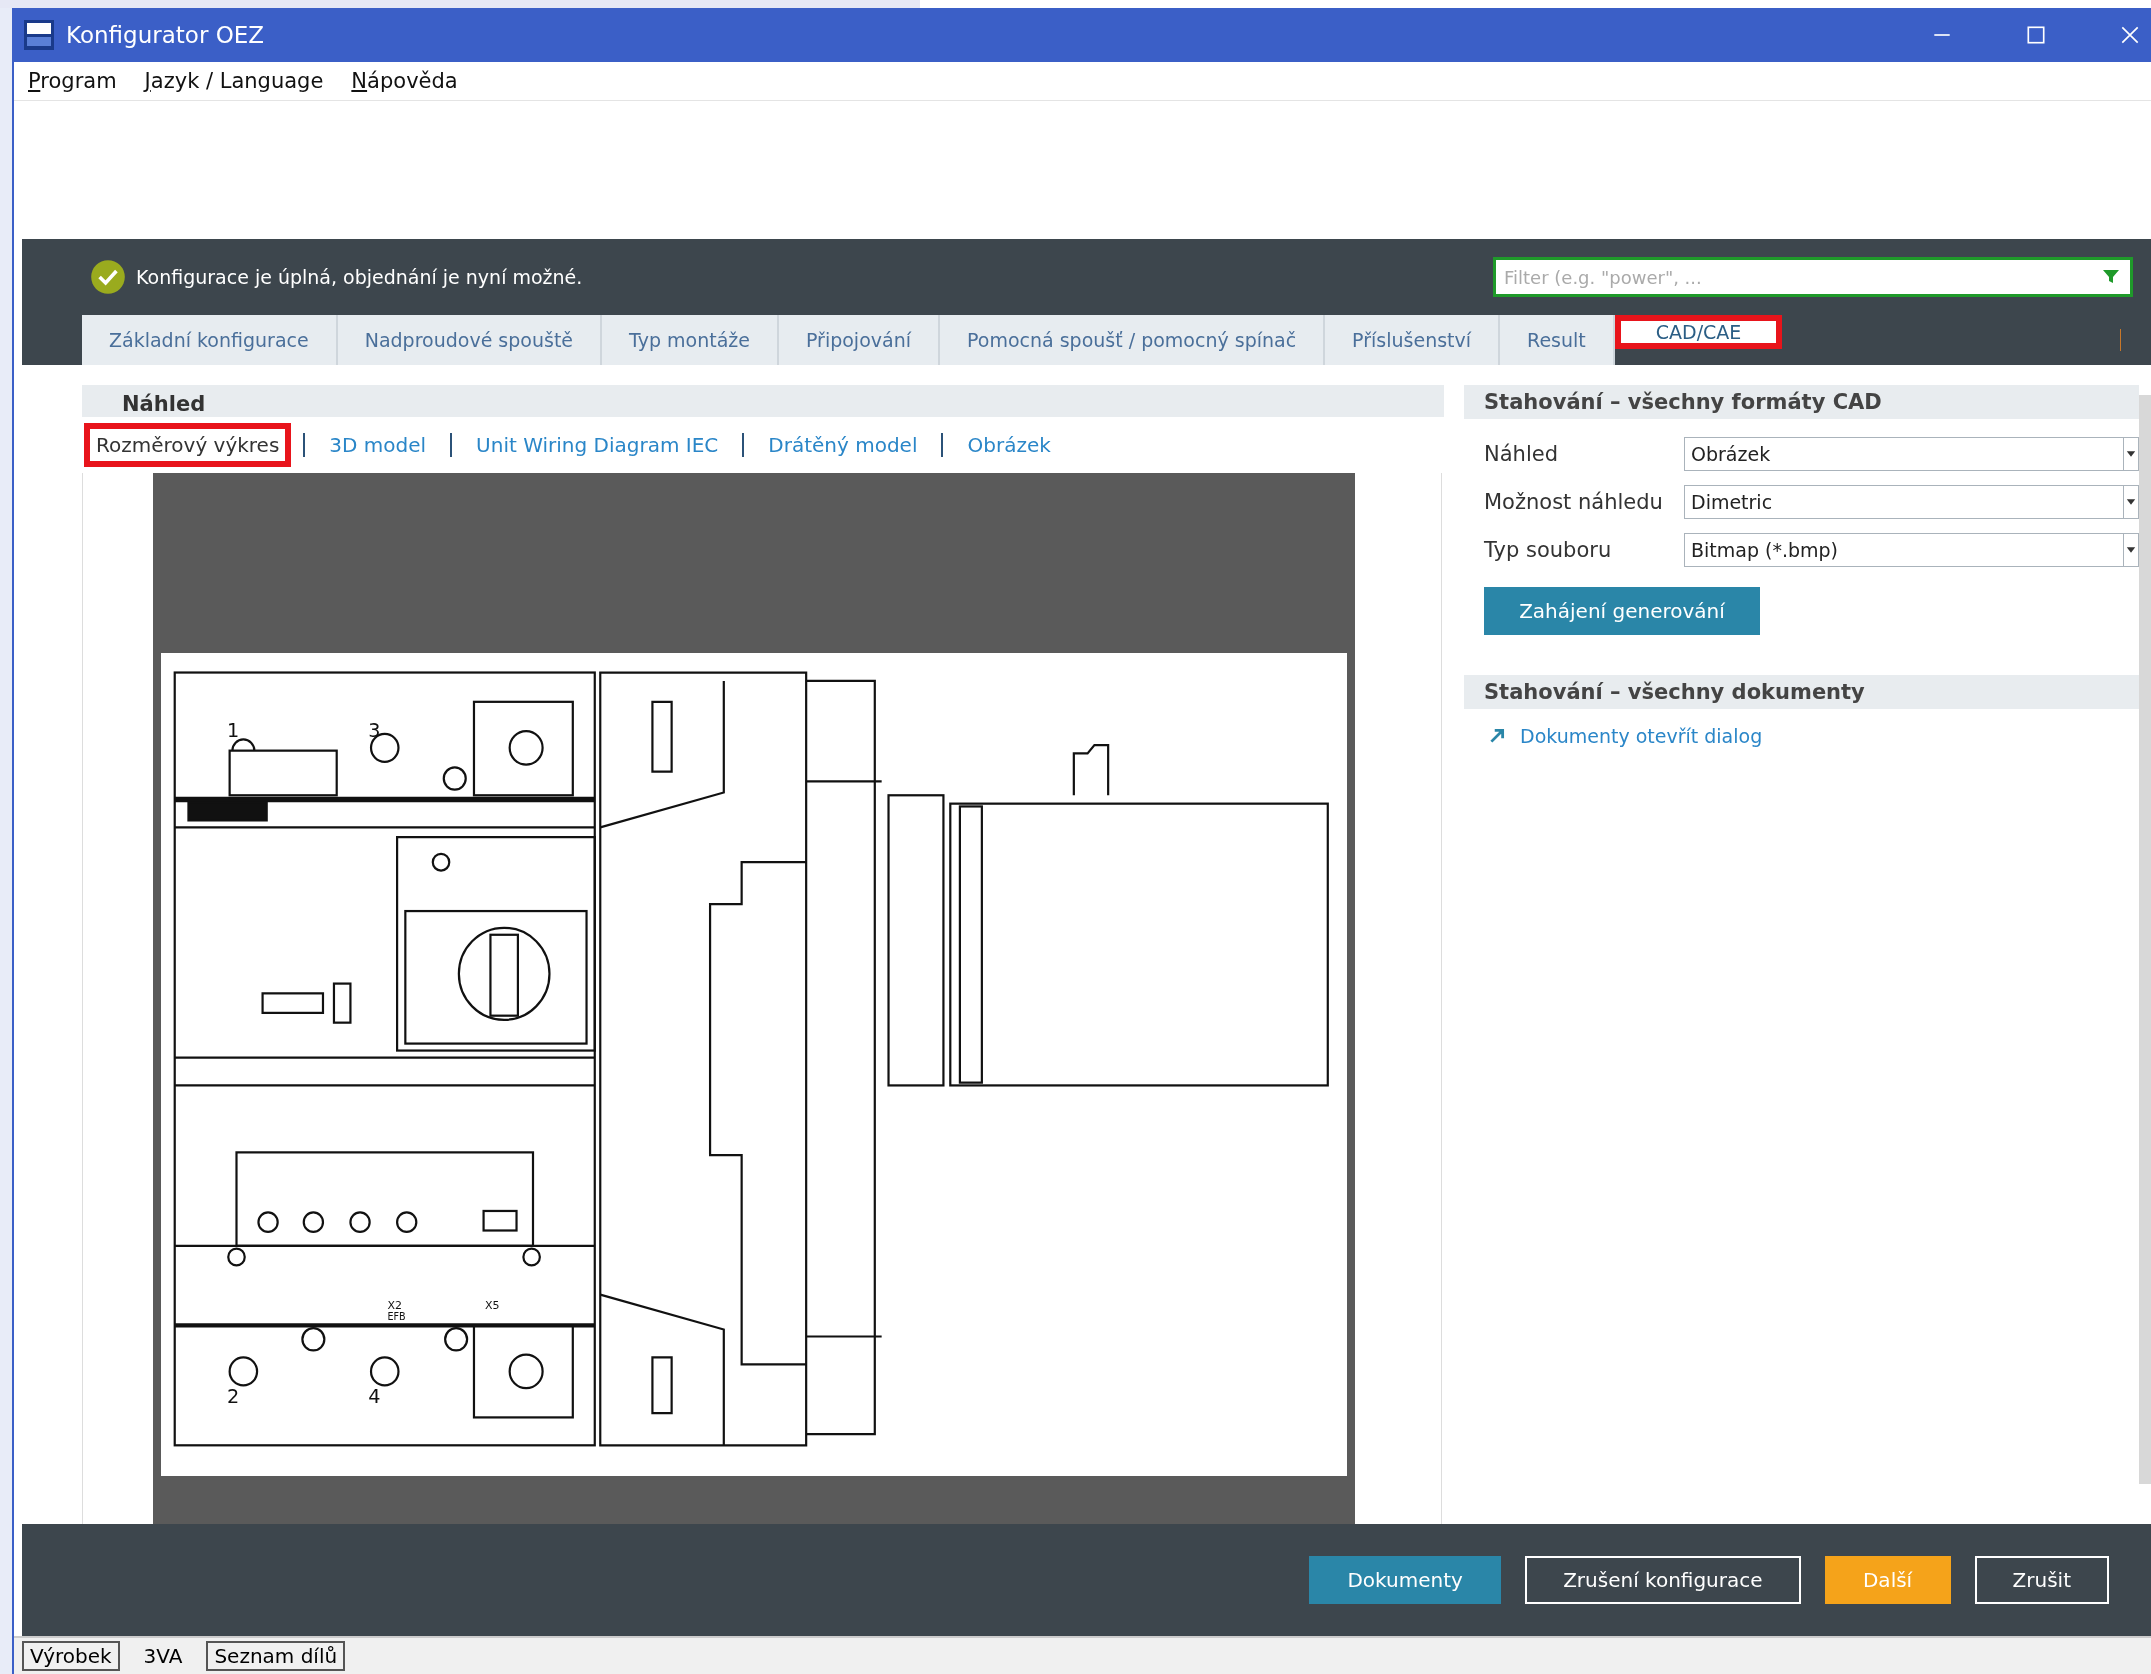  I want to click on view-link: Obrázek, so click(1009, 445).